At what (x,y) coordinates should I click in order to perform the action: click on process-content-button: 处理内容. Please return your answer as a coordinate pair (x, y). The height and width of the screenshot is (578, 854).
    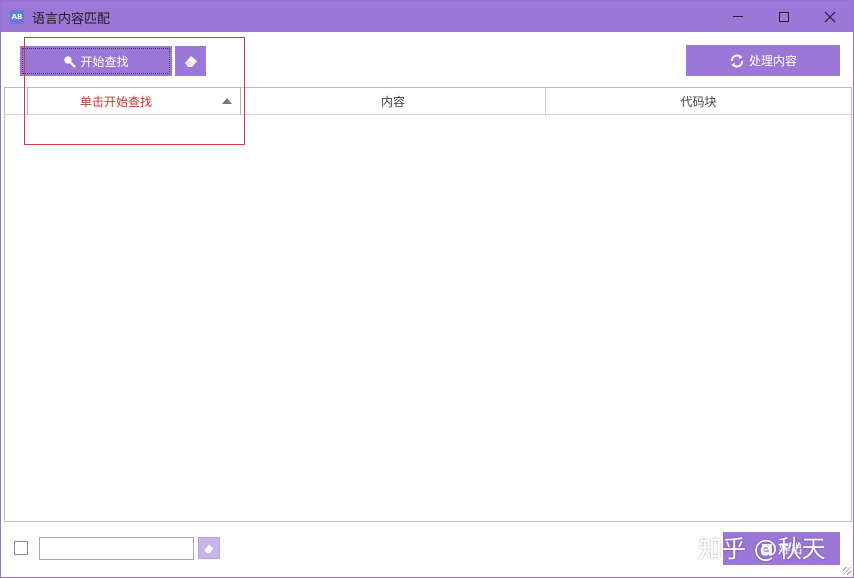
    Looking at the image, I should click on (763, 60).